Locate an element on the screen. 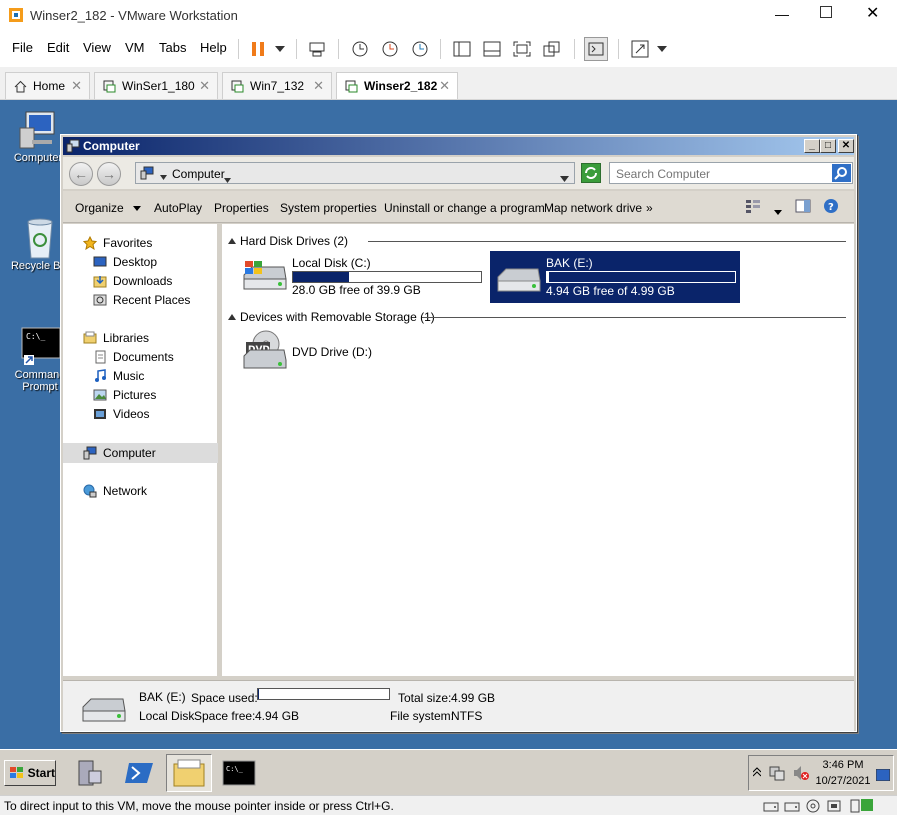  details-space-free-value: 4.94 GB is located at coordinates (277, 716).